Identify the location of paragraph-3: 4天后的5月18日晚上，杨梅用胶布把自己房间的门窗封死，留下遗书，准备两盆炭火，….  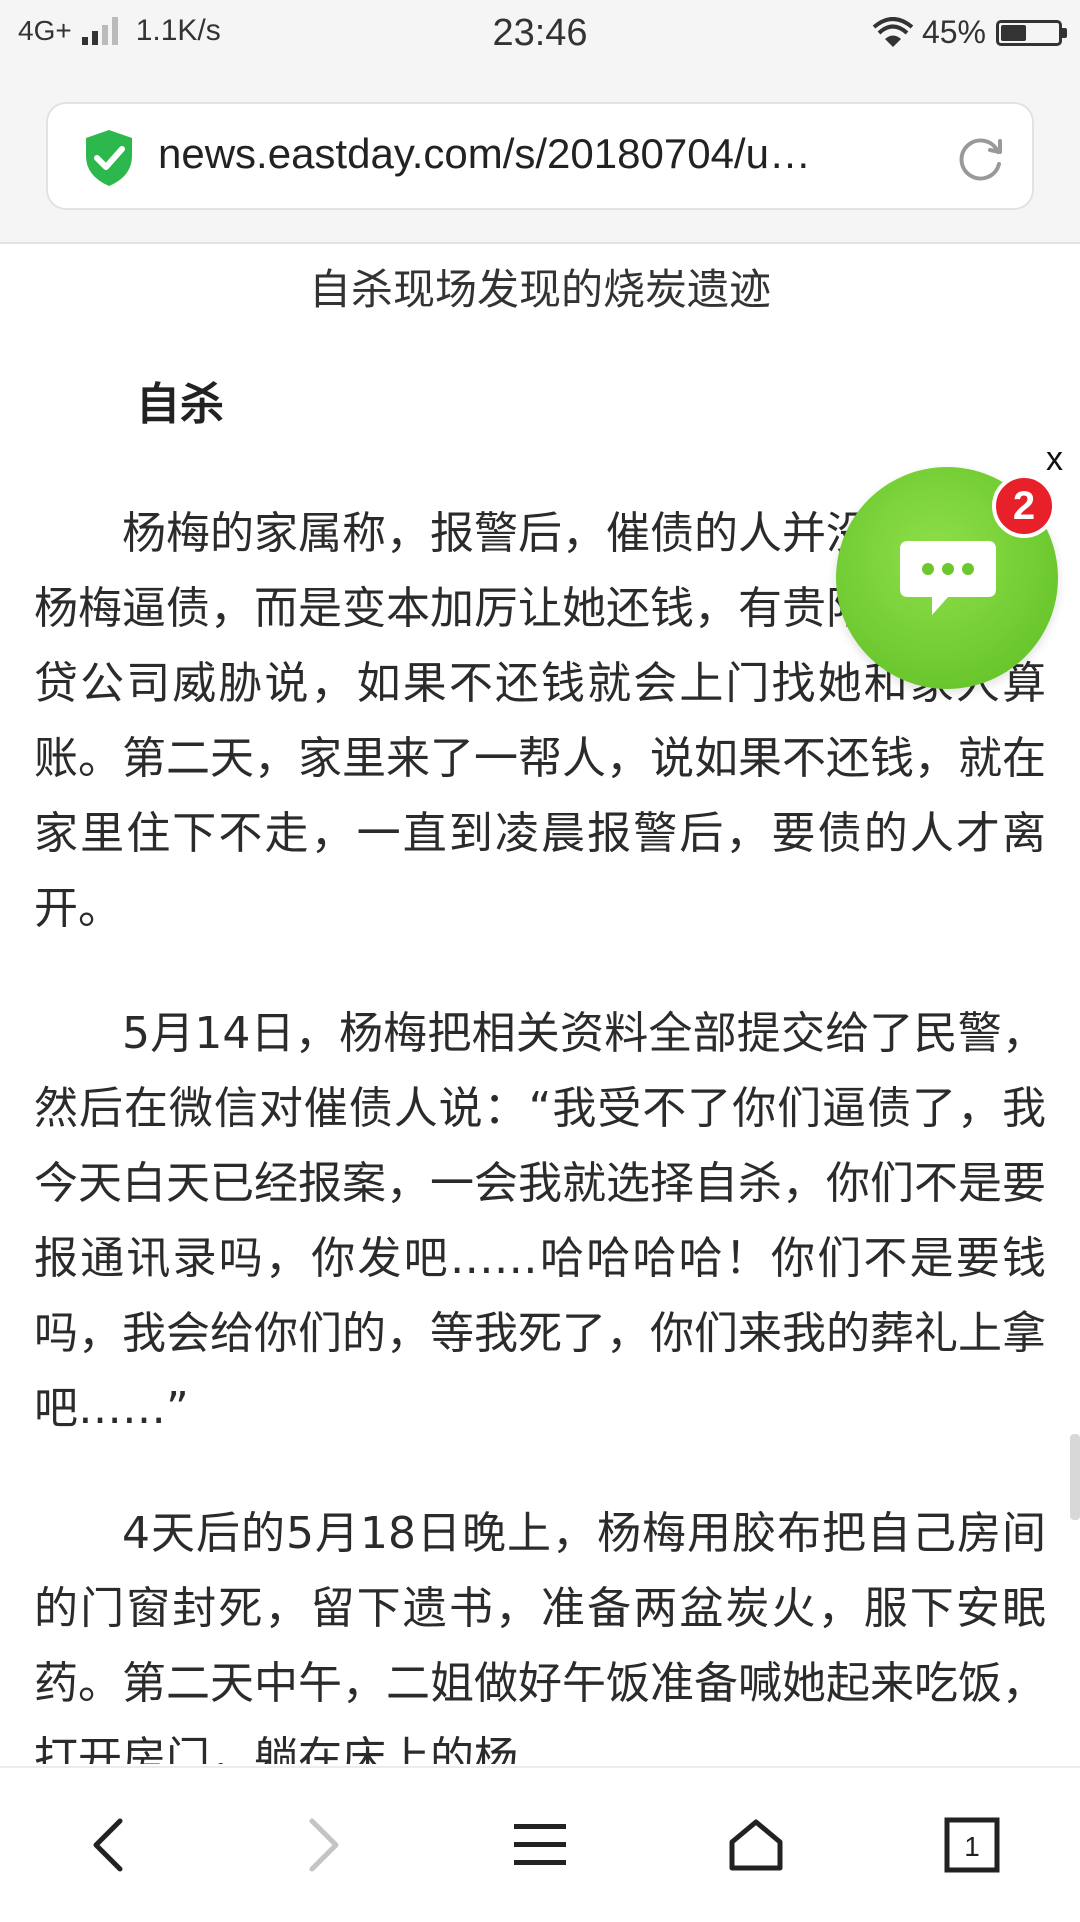
(540, 1636).